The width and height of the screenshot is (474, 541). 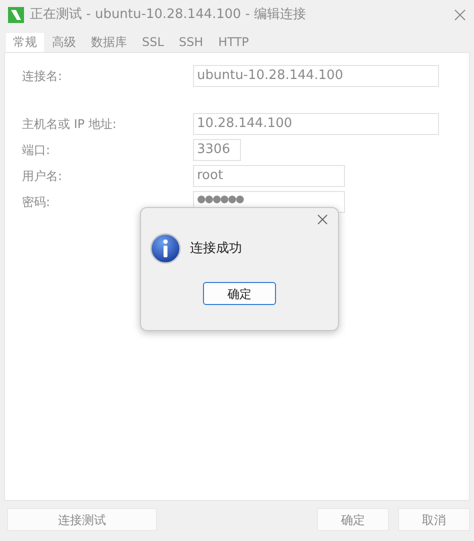 I want to click on field-label: 端口:, so click(x=37, y=150).